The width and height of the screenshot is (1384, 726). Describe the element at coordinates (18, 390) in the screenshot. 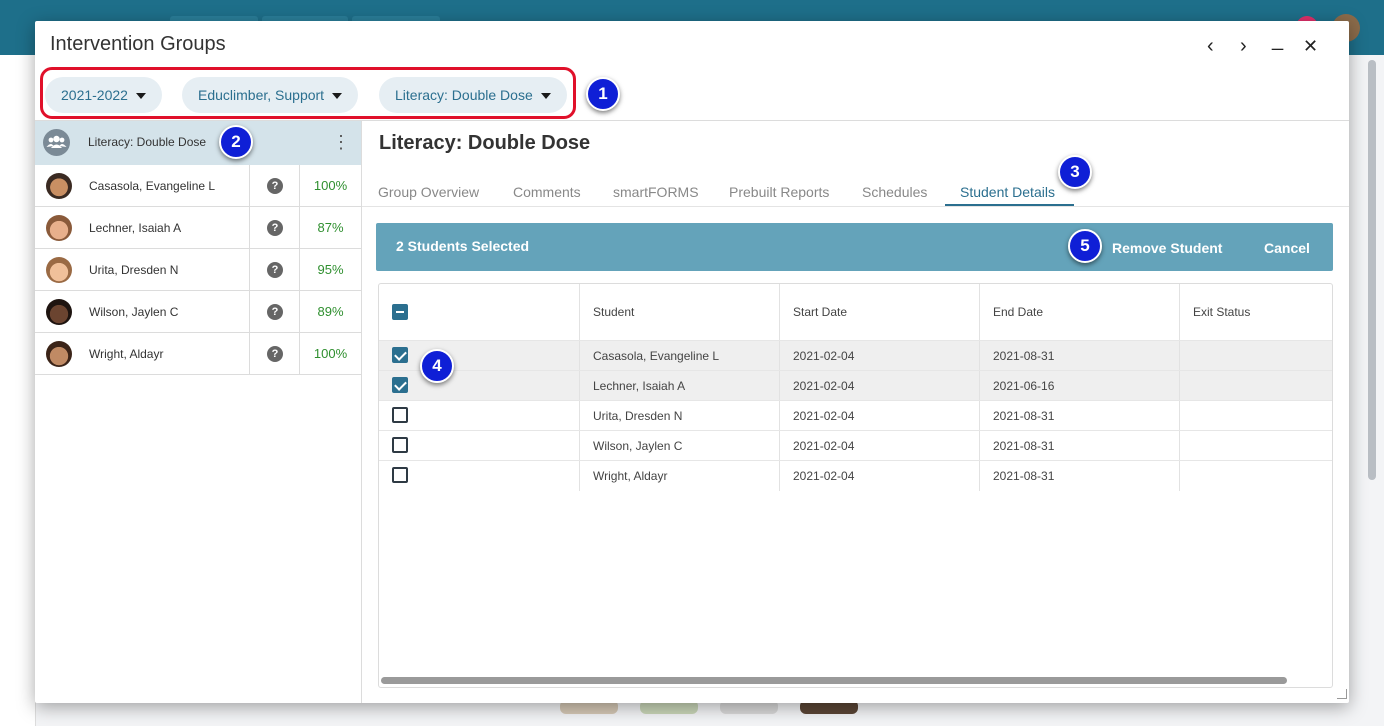

I see `app-sidebar` at that location.